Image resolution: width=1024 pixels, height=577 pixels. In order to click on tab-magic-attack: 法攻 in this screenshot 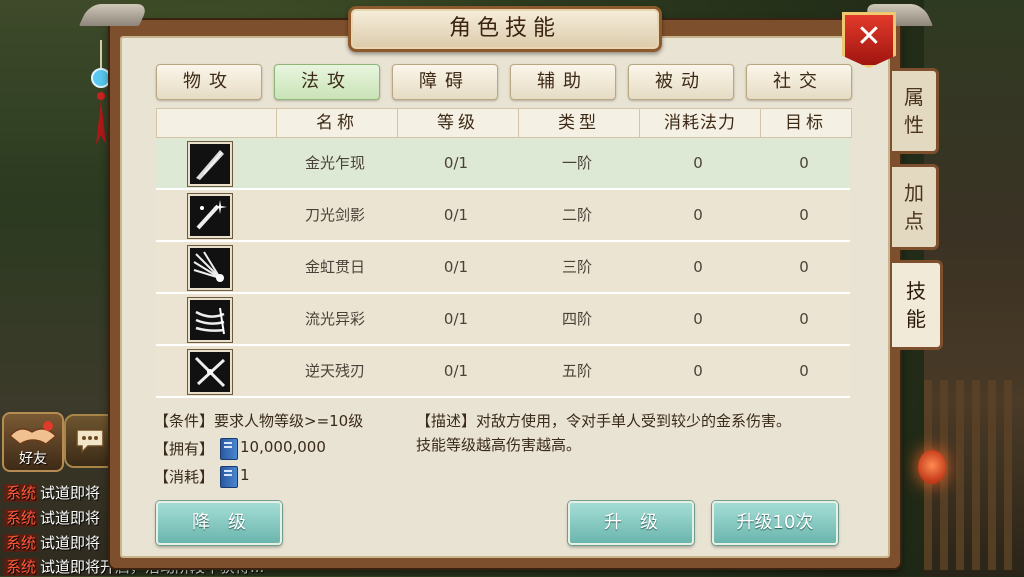, I will do `click(327, 82)`.